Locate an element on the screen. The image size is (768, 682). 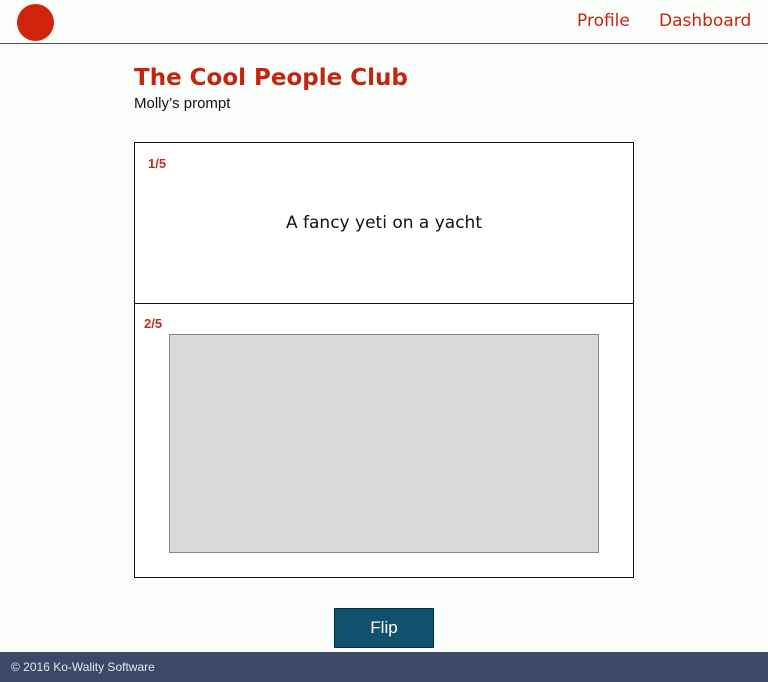
nav-profile-link: Profile is located at coordinates (603, 21).